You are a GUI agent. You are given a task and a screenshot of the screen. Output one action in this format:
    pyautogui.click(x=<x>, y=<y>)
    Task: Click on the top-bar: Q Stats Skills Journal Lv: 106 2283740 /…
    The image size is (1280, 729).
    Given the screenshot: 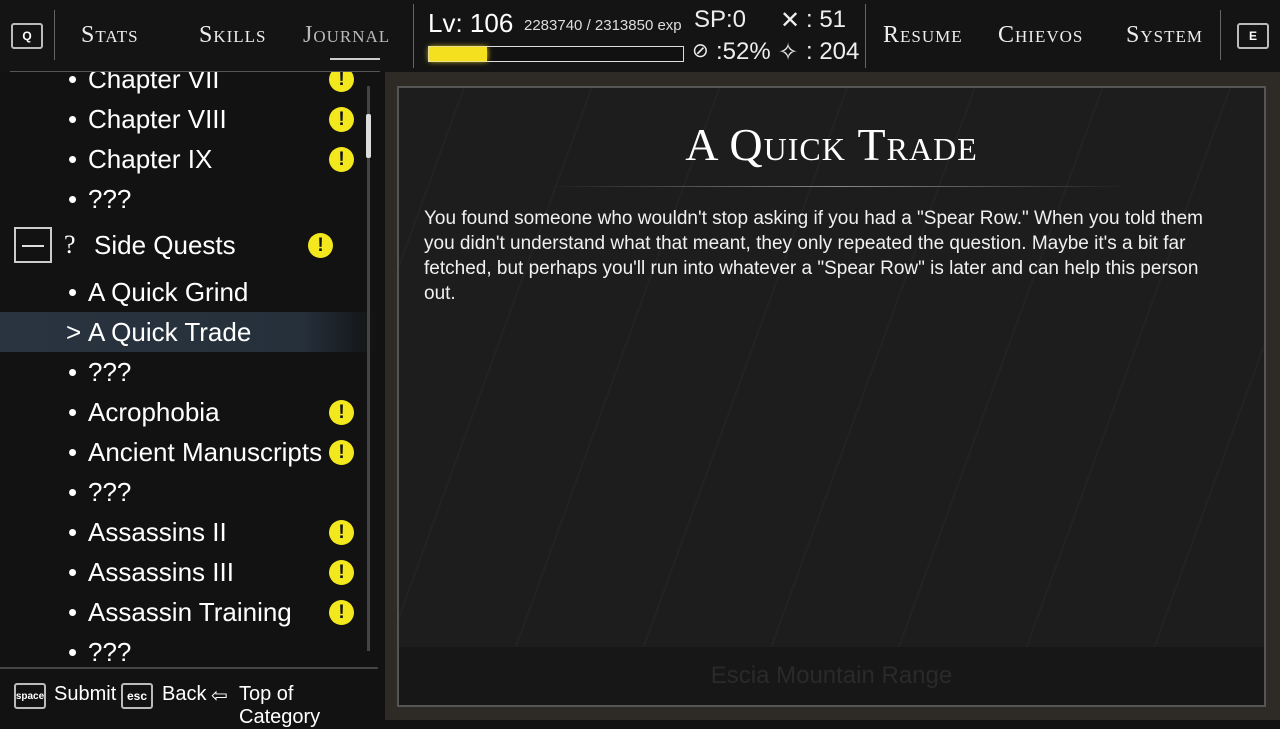 What is the action you would take?
    pyautogui.click(x=640, y=36)
    